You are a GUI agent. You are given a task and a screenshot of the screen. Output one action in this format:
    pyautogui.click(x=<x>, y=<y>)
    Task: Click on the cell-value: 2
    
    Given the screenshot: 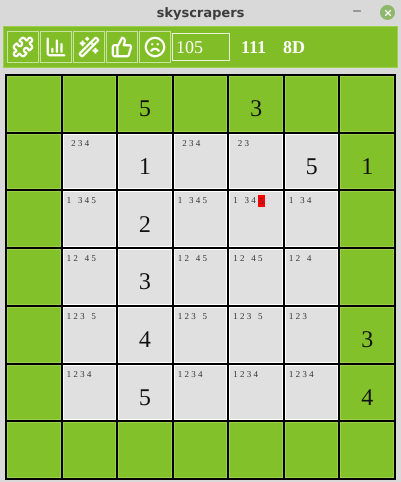 What is the action you would take?
    pyautogui.click(x=144, y=225)
    